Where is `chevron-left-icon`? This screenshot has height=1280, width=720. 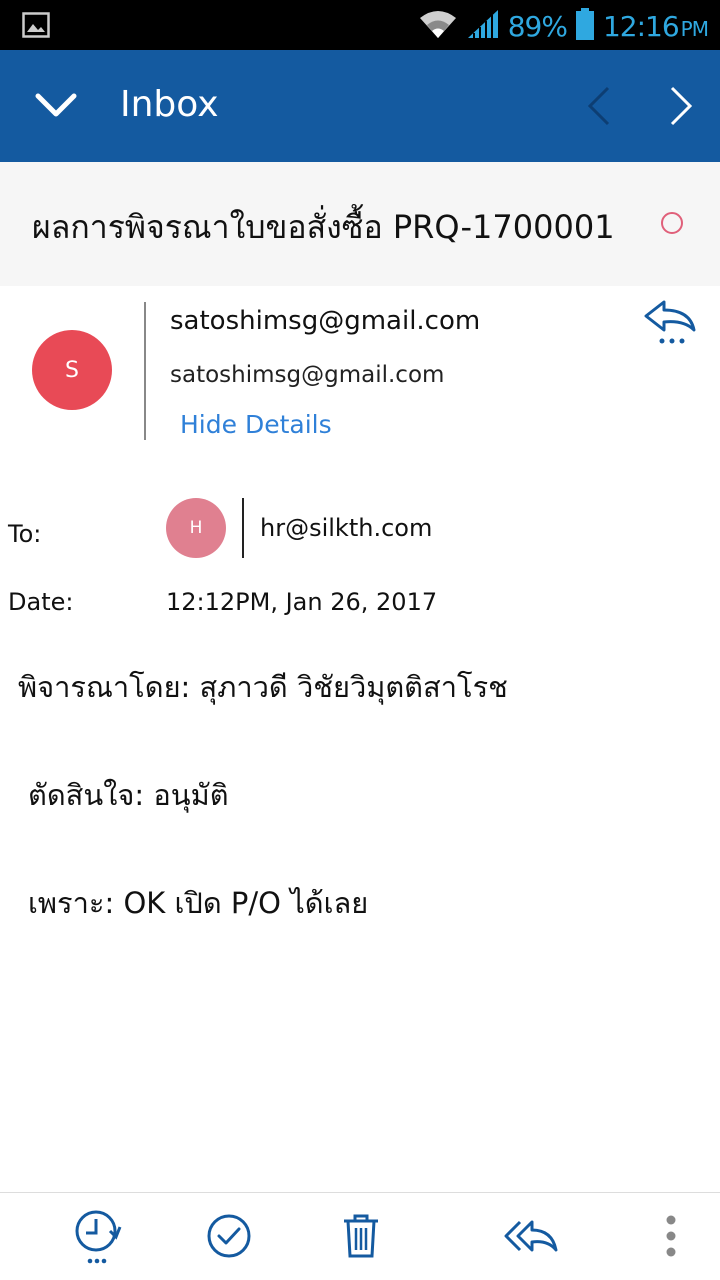
chevron-left-icon is located at coordinates (600, 106).